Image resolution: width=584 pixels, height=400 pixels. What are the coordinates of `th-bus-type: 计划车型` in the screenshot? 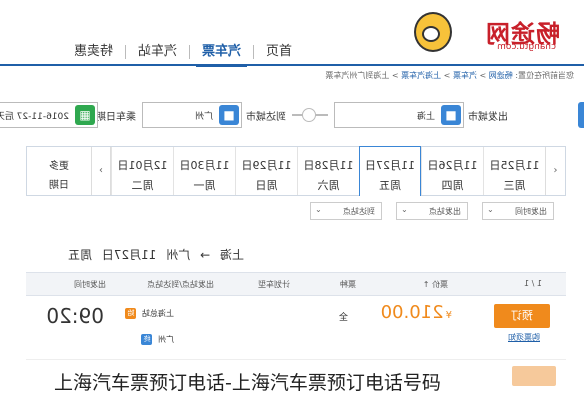 It's located at (274, 284).